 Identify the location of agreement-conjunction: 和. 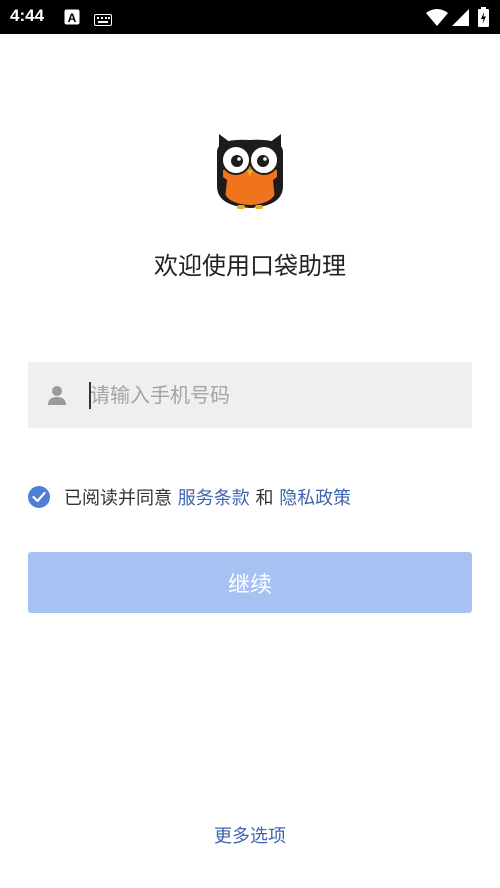
(264, 498).